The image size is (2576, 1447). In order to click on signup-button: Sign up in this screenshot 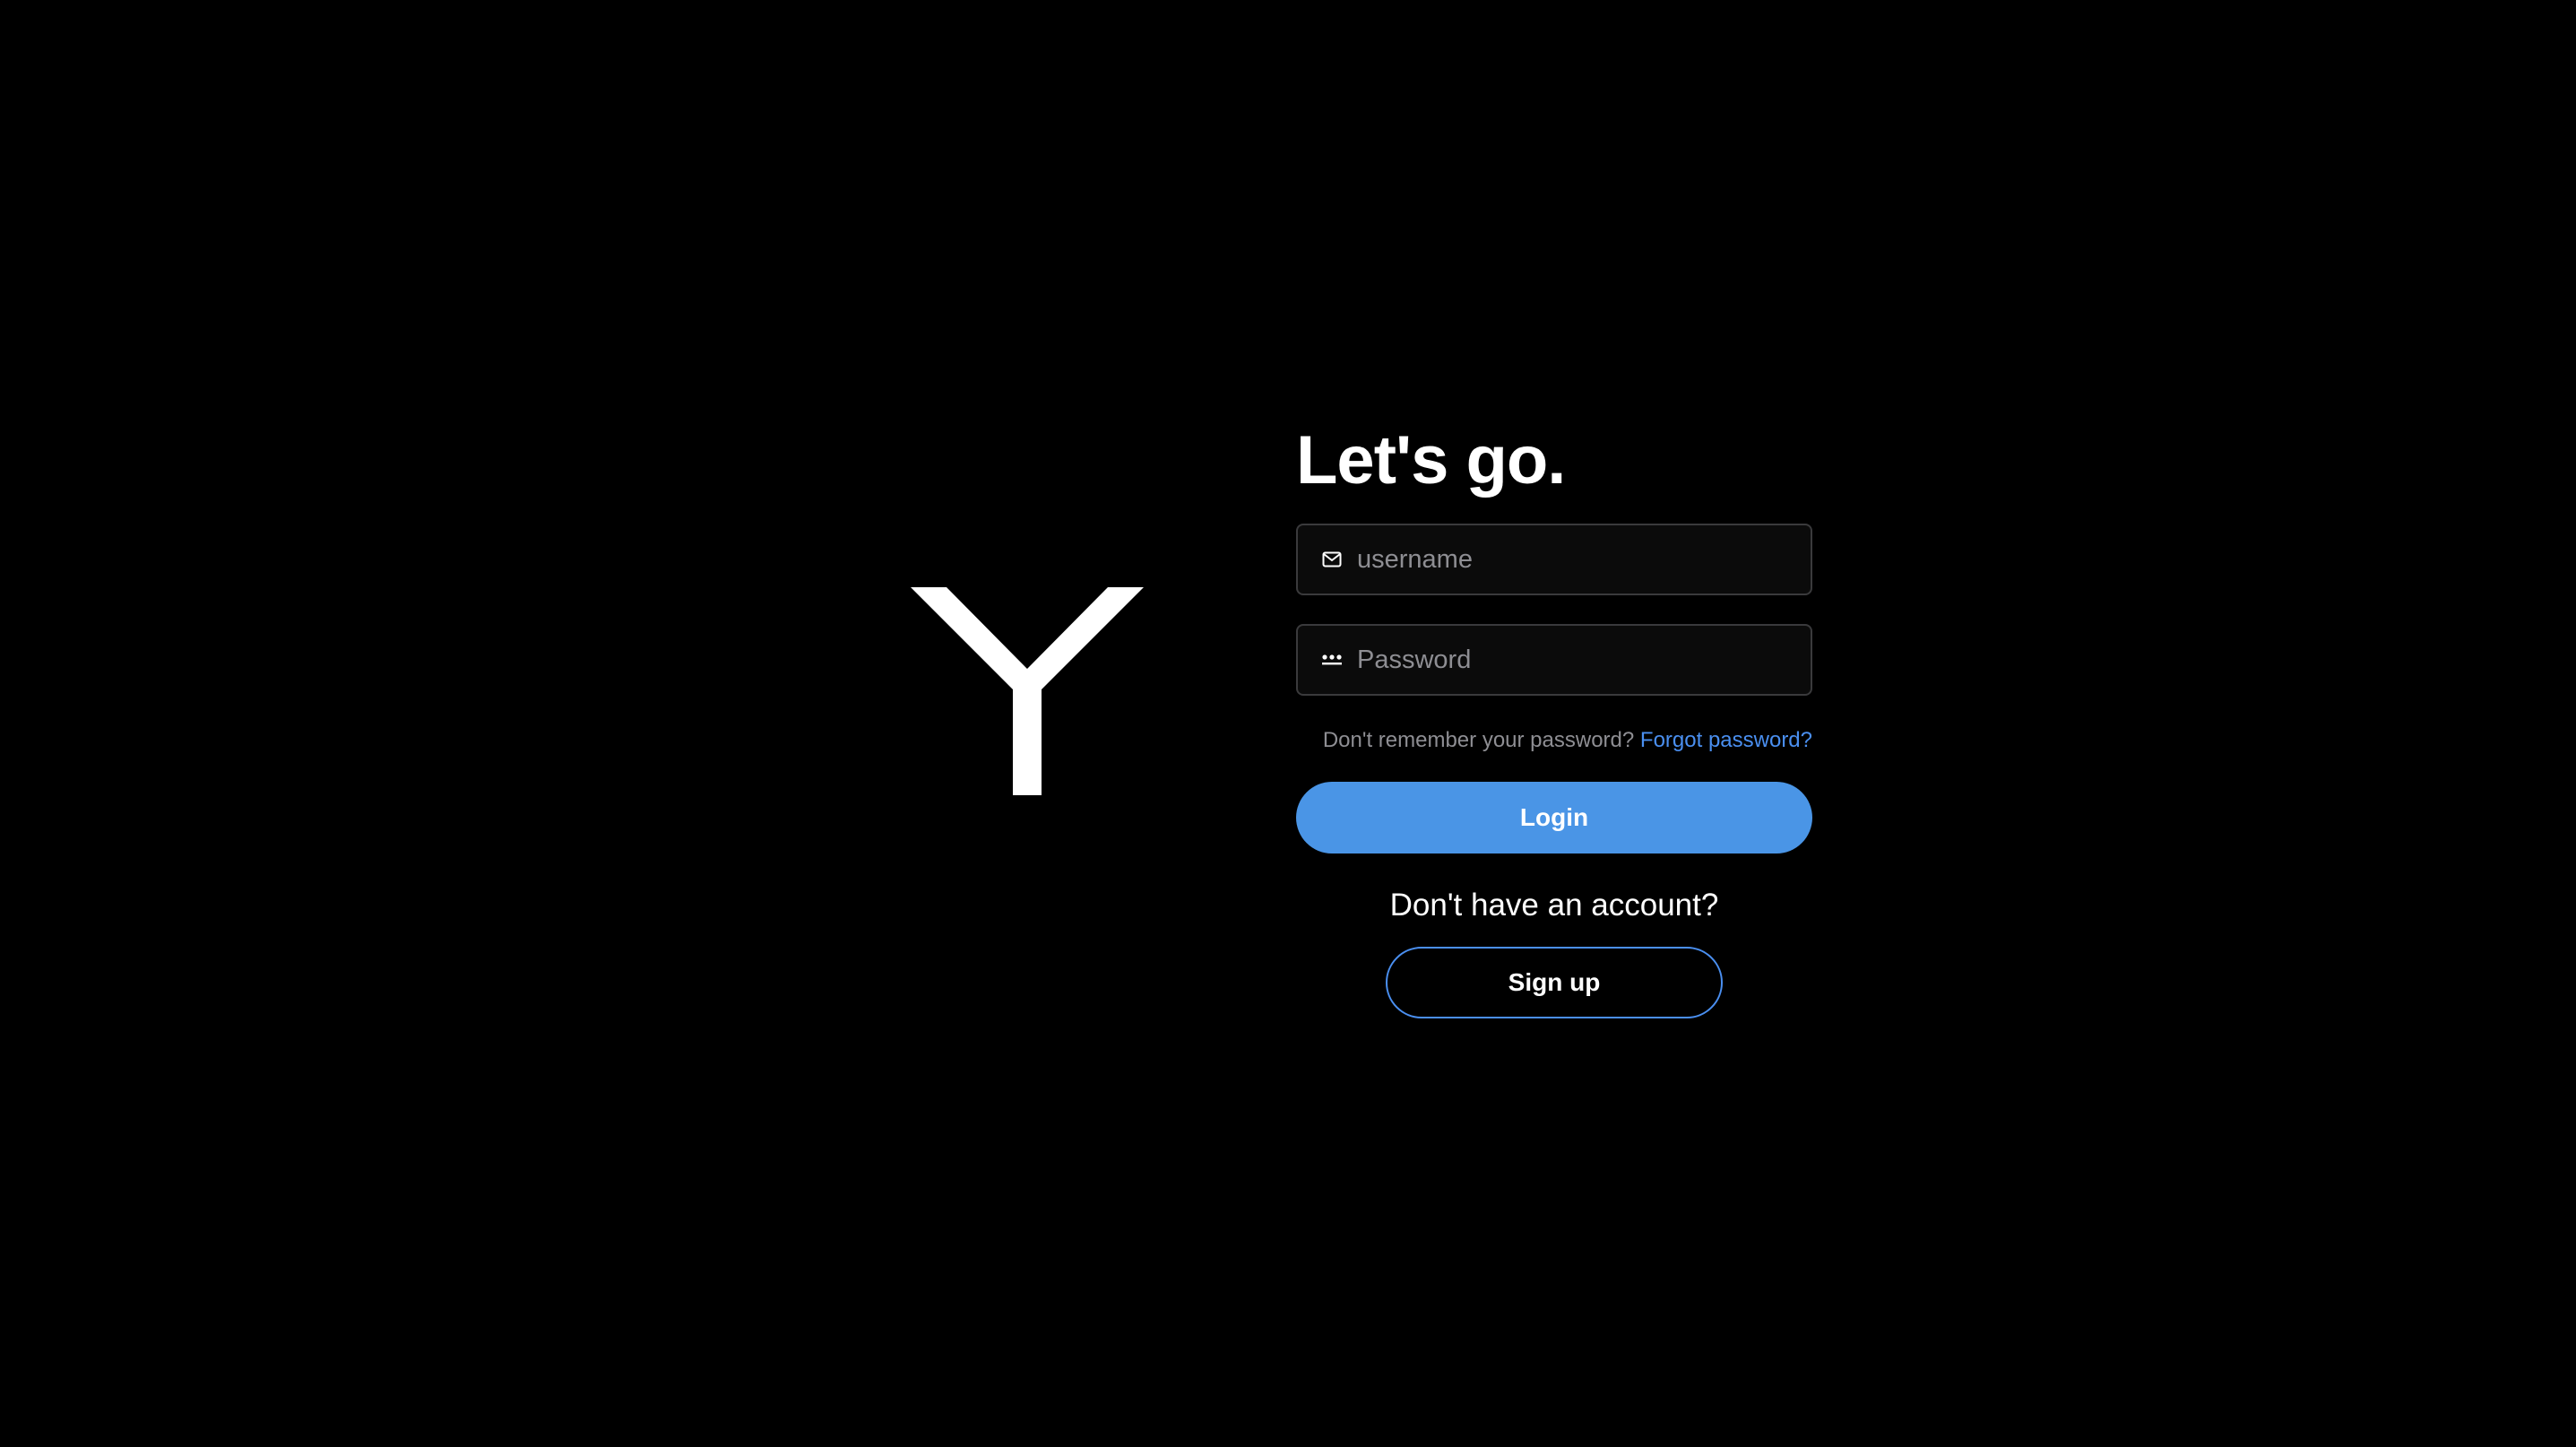, I will do `click(1554, 982)`.